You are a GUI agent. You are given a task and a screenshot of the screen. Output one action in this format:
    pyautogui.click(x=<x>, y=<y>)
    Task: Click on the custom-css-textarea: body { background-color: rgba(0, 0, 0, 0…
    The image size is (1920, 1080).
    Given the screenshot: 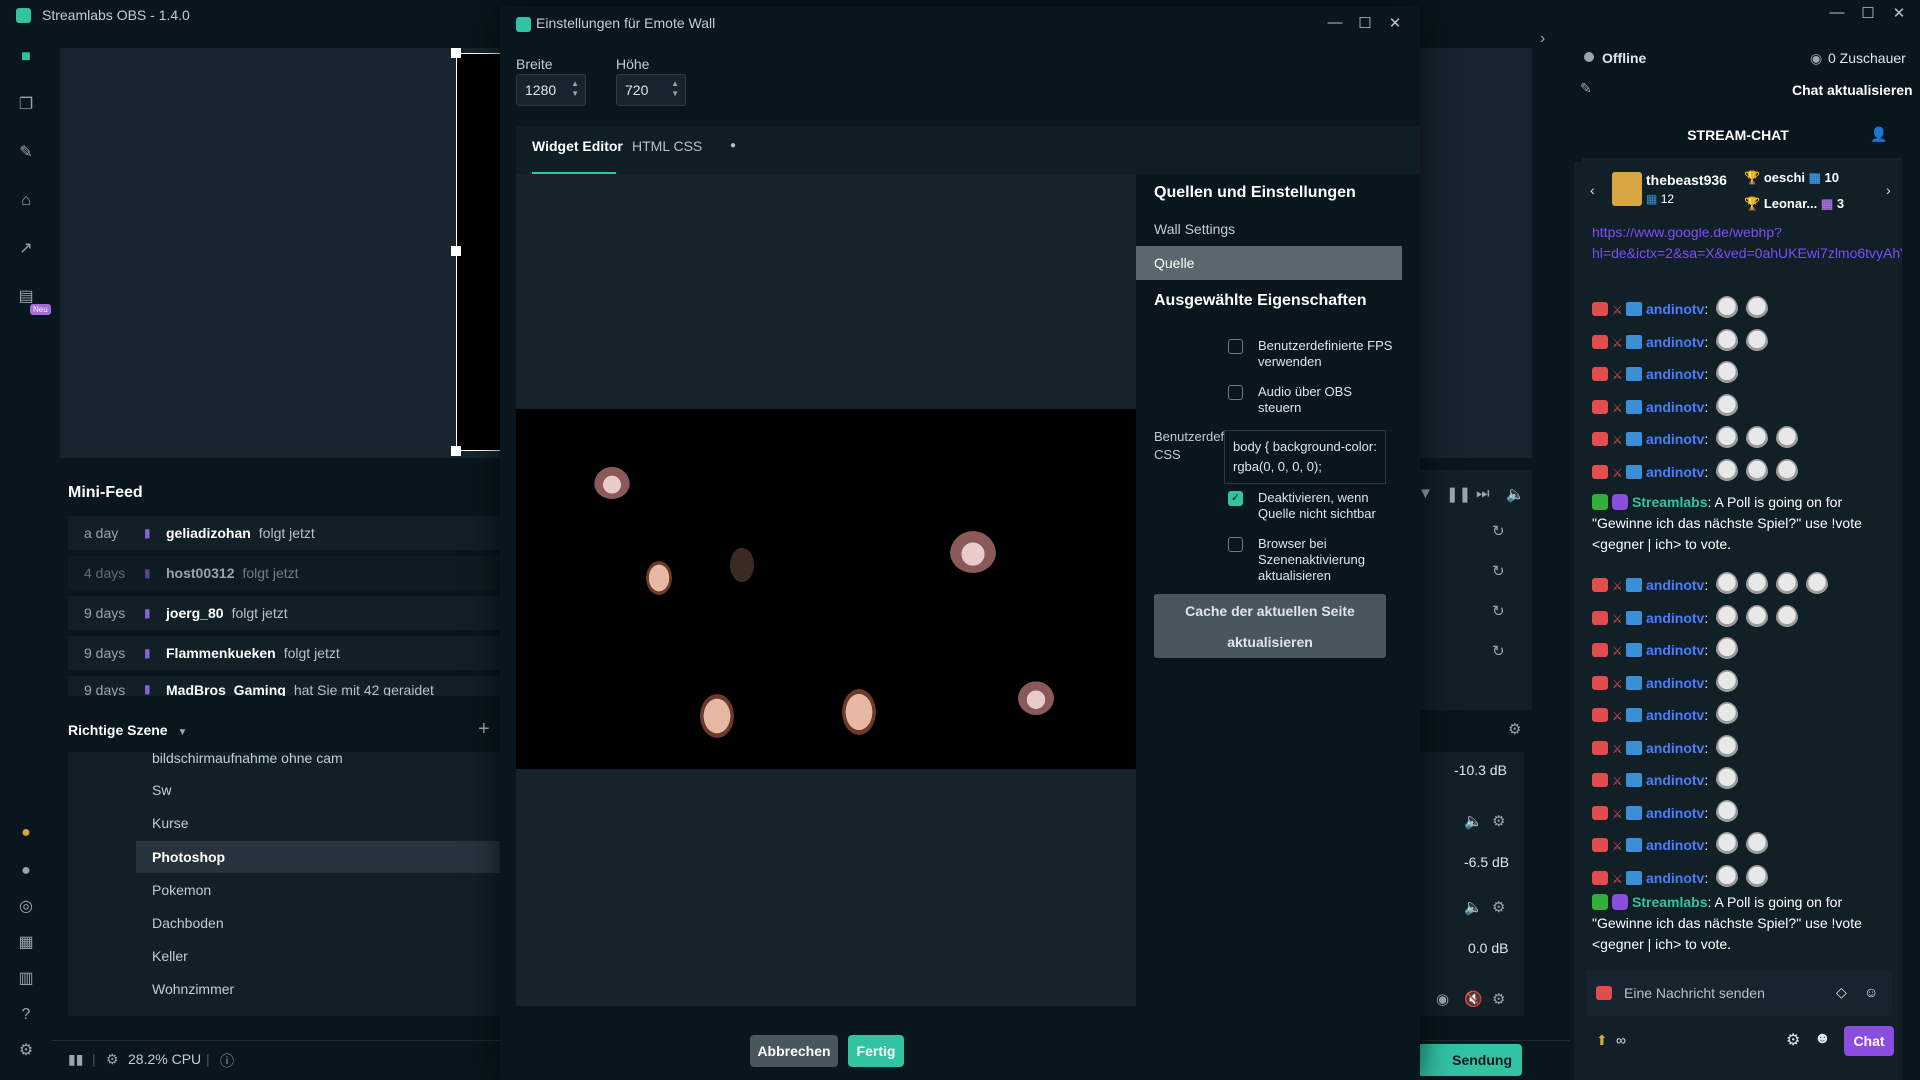 What is the action you would take?
    pyautogui.click(x=1305, y=457)
    